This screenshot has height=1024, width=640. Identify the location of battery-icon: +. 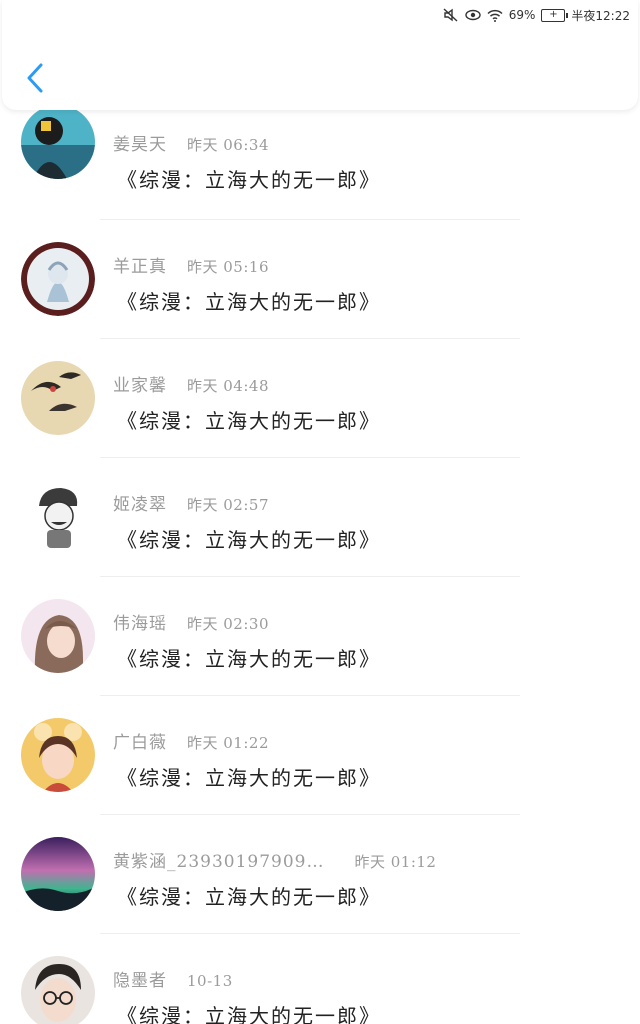
(555, 15).